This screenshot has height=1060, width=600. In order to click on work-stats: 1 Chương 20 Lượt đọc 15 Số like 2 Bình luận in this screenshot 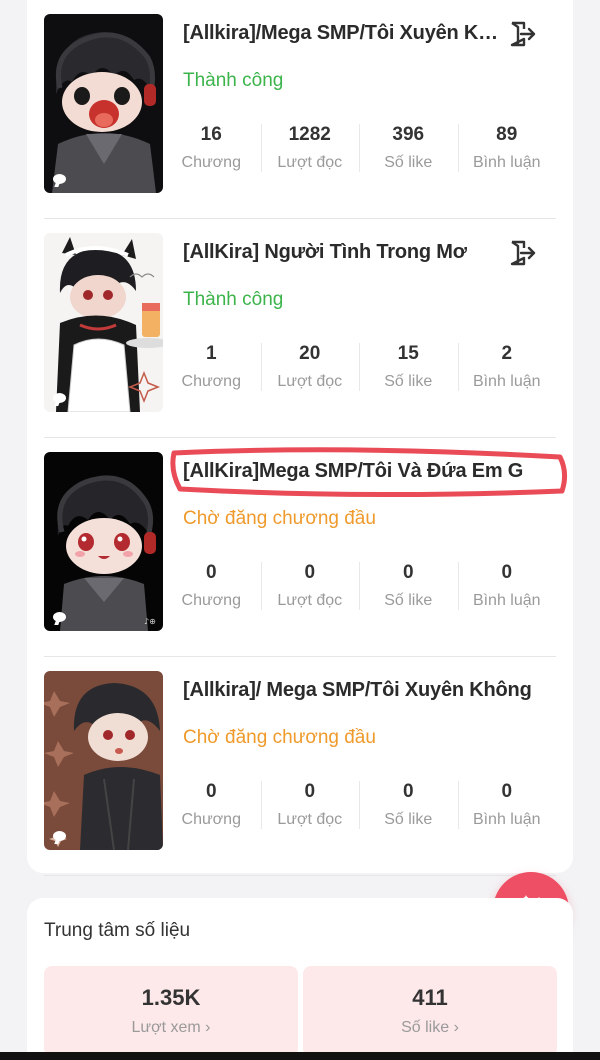, I will do `click(359, 367)`.